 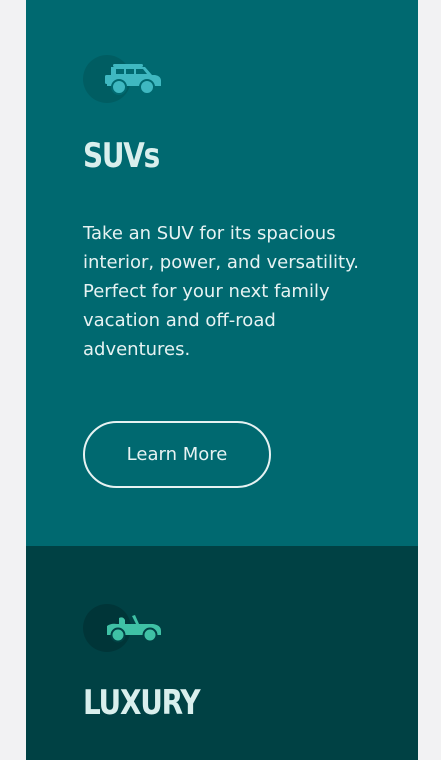 I want to click on learn-more-button: Learn More, so click(x=177, y=454).